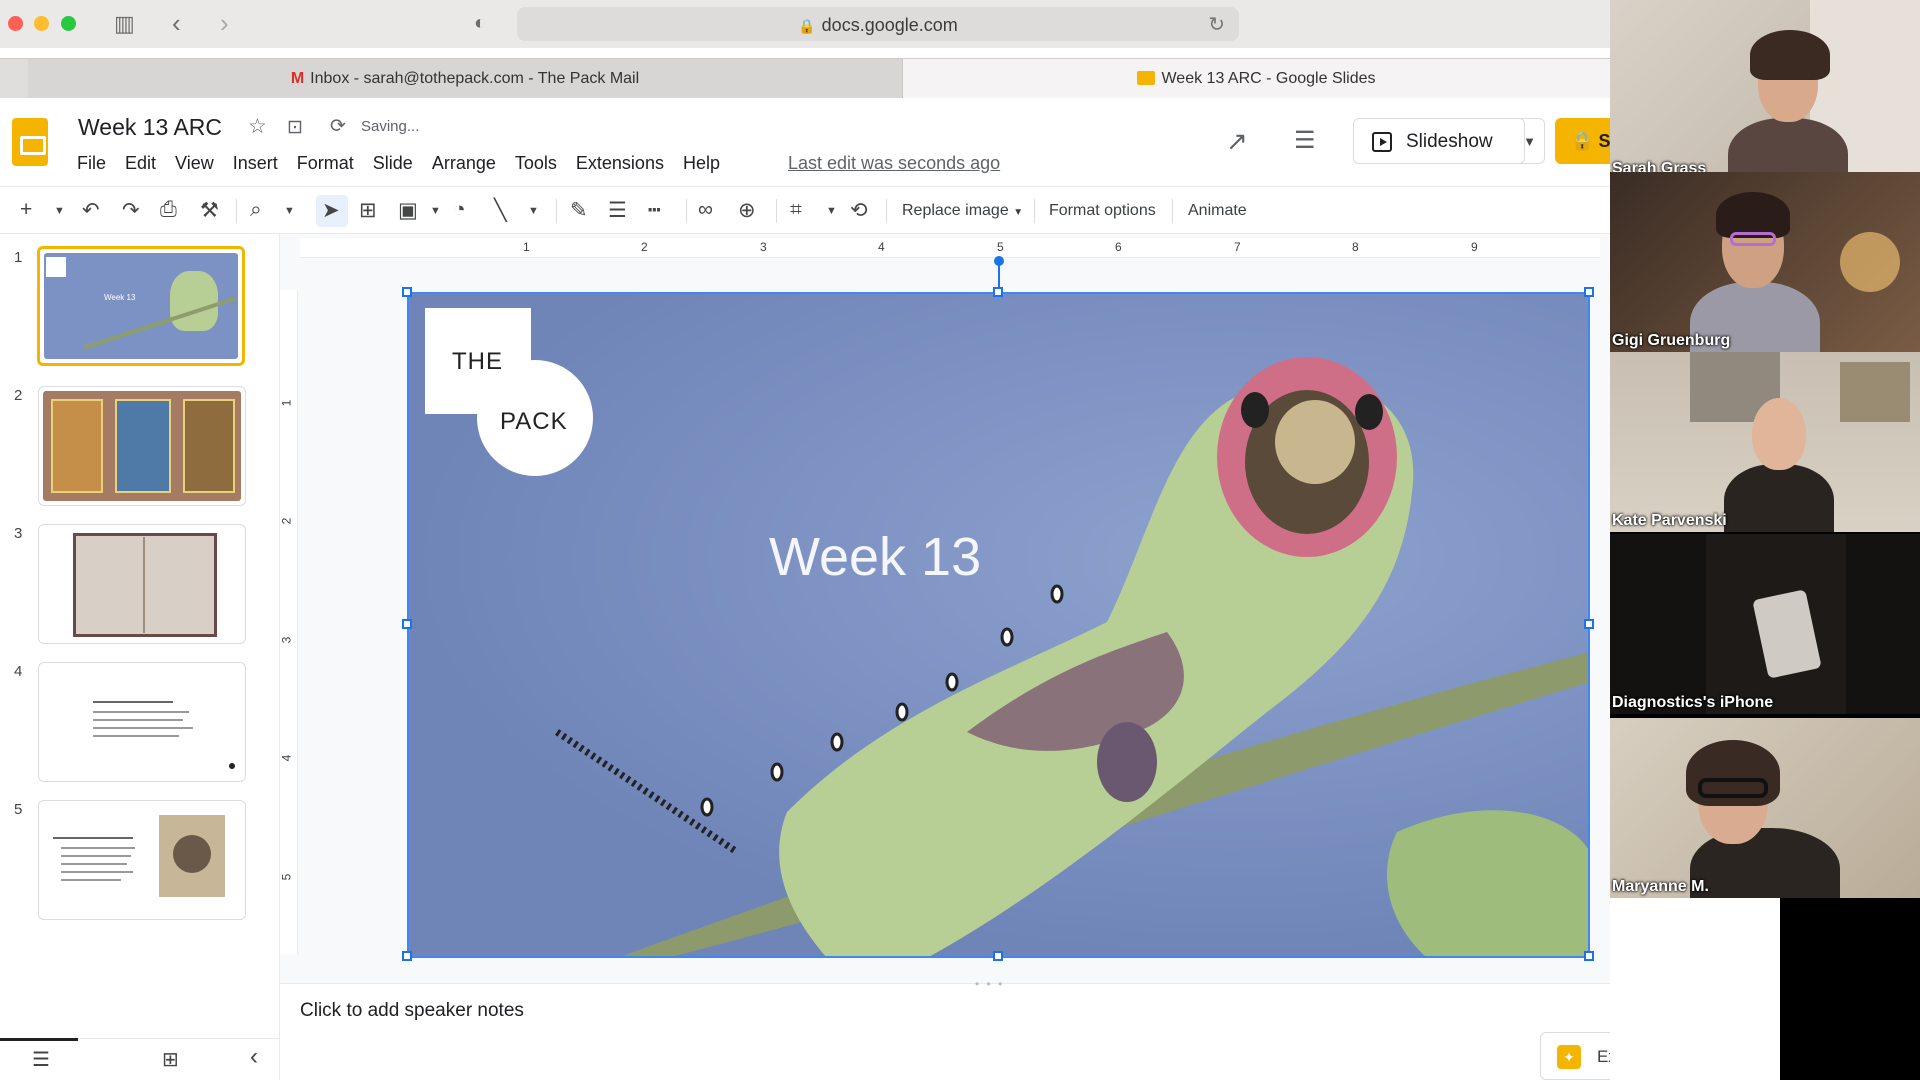  Describe the element at coordinates (541, 163) in the screenshot. I see `menu-tools: Tools` at that location.